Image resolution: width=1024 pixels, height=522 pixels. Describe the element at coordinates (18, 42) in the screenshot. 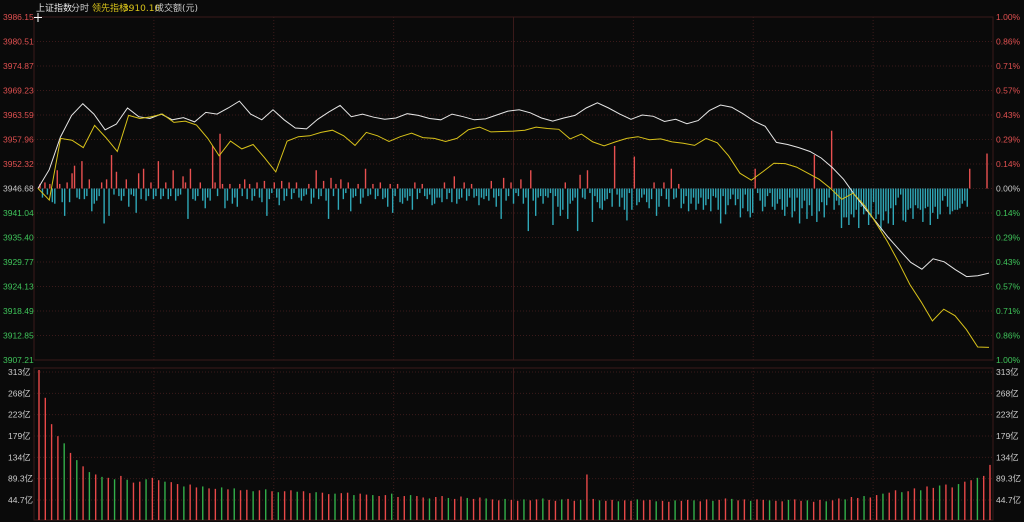

I see `y-tick-left: 3980.51` at that location.